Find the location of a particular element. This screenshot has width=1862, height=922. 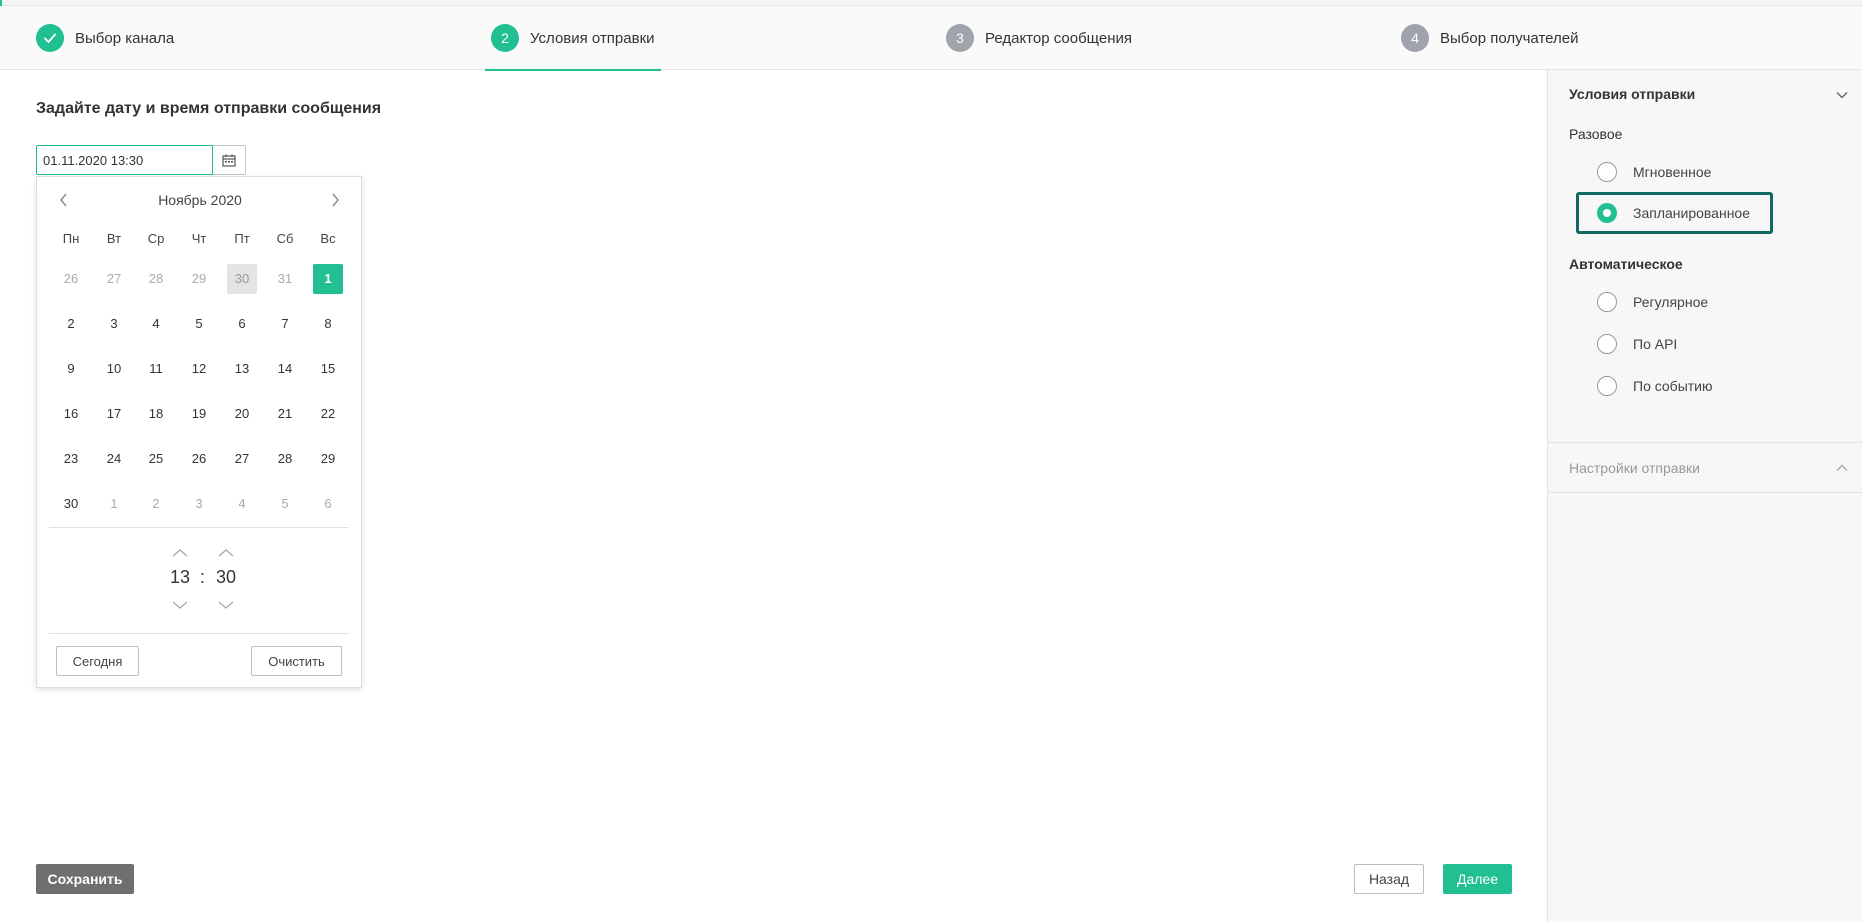

step-label: Выбор канала is located at coordinates (125, 38).